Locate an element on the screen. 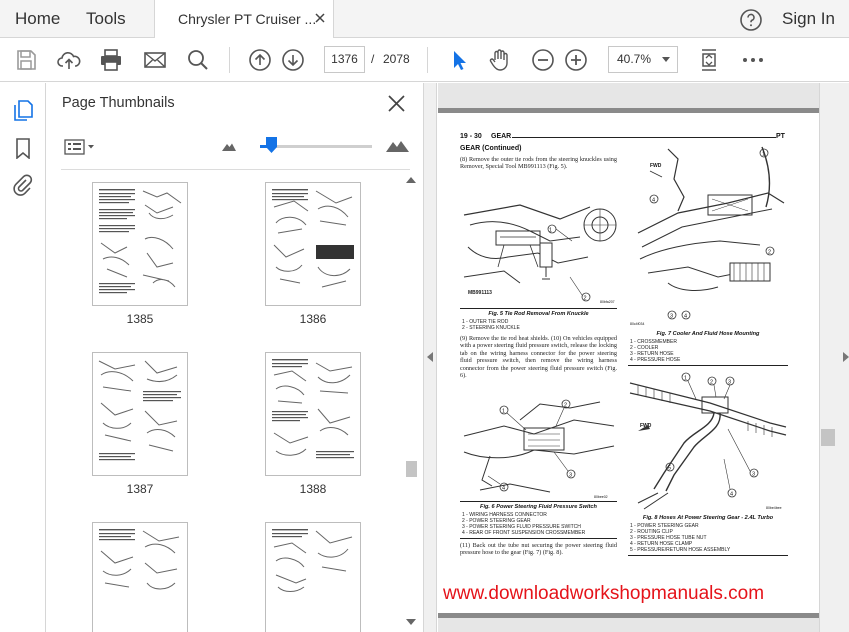  email-icon is located at coordinates (155, 60).